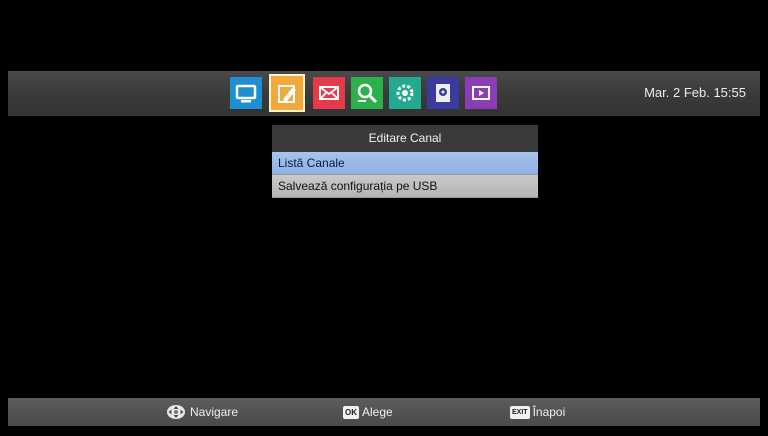 The image size is (768, 436). Describe the element at coordinates (377, 412) in the screenshot. I see `ok-label: Alege` at that location.